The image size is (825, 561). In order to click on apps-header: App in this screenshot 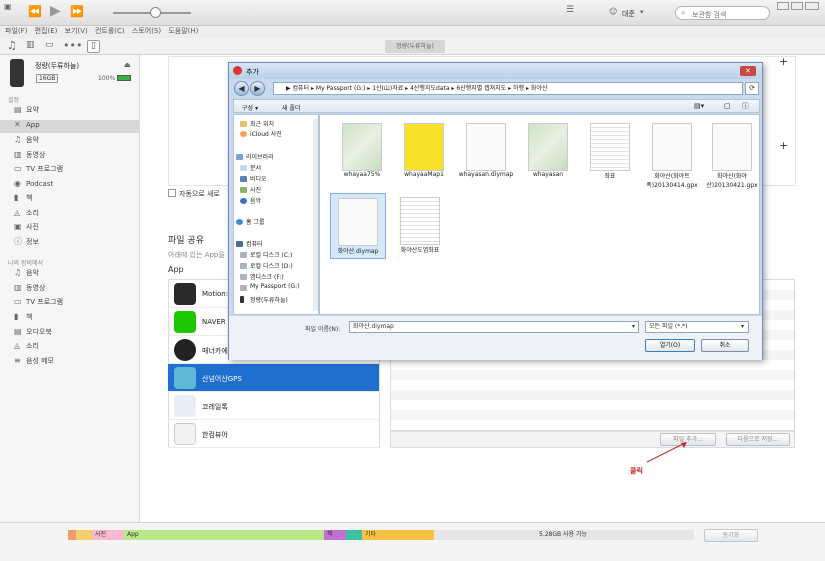, I will do `click(176, 269)`.